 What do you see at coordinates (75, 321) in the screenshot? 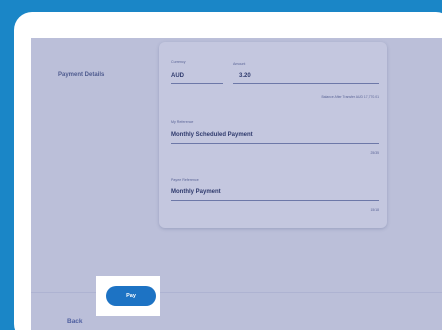
I see `back-button: Back` at bounding box center [75, 321].